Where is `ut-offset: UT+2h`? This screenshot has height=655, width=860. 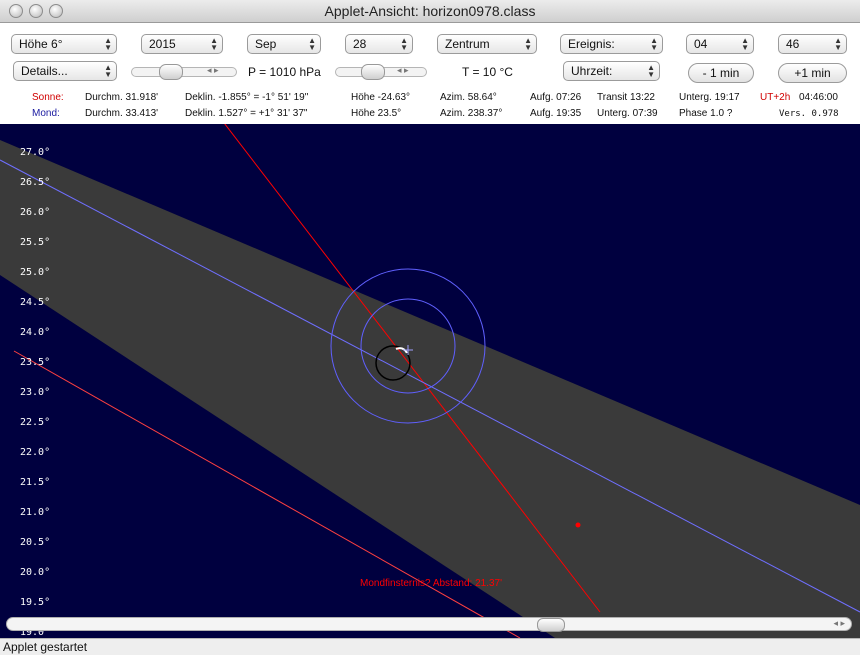 ut-offset: UT+2h is located at coordinates (775, 97).